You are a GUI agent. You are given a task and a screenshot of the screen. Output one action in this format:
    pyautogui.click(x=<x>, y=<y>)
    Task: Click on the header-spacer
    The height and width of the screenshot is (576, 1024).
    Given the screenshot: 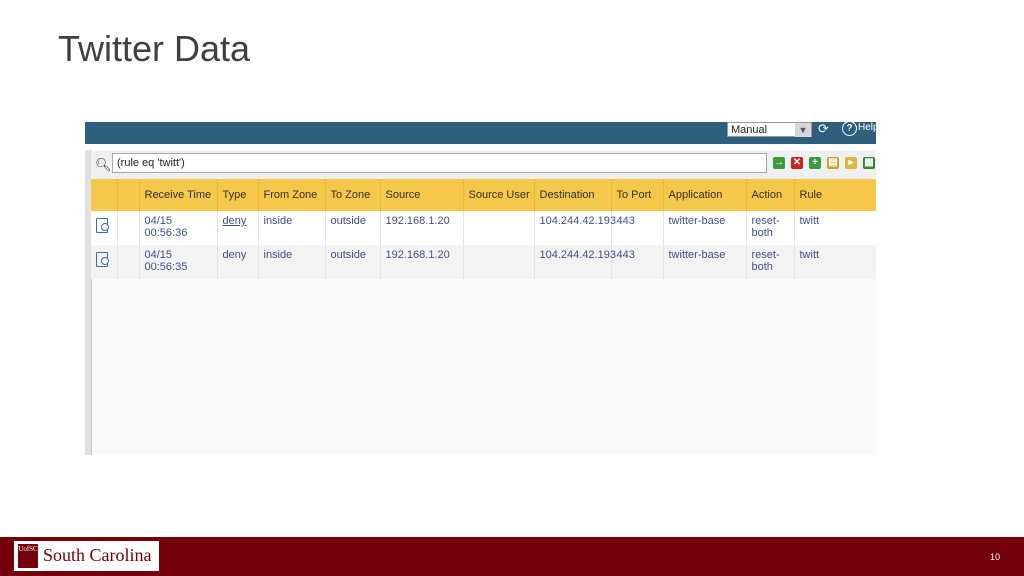 What is the action you would take?
    pyautogui.click(x=480, y=147)
    